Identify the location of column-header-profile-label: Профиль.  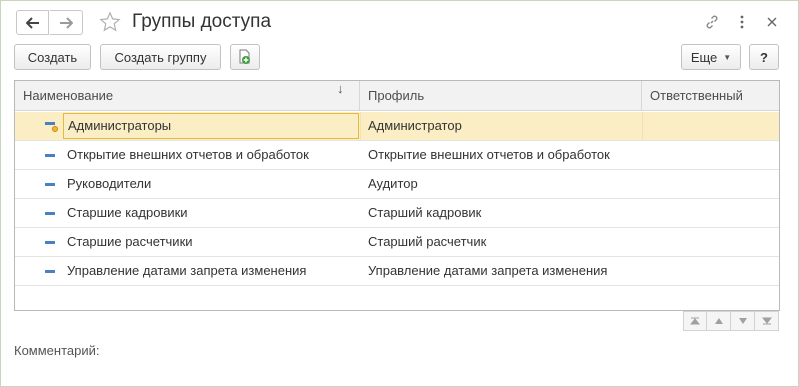
(396, 95).